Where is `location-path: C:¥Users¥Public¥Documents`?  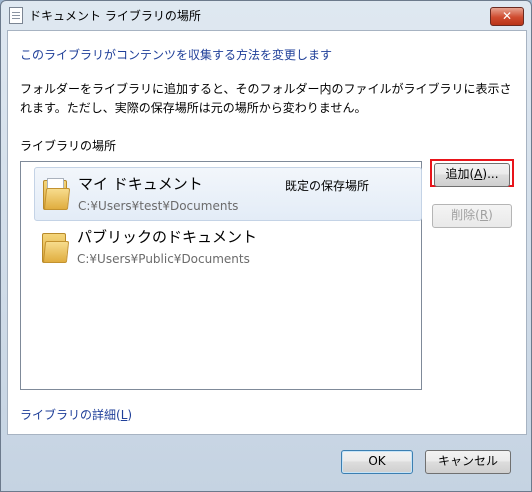 location-path: C:¥Users¥Public¥Documents is located at coordinates (163, 259).